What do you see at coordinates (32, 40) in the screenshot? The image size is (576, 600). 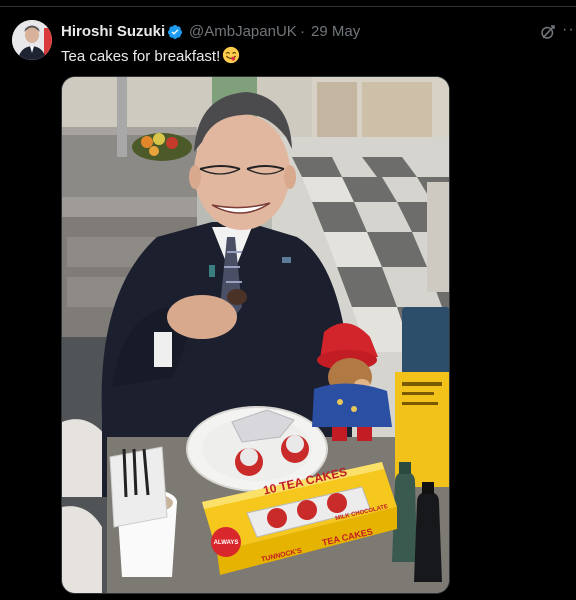 I see `avatar` at bounding box center [32, 40].